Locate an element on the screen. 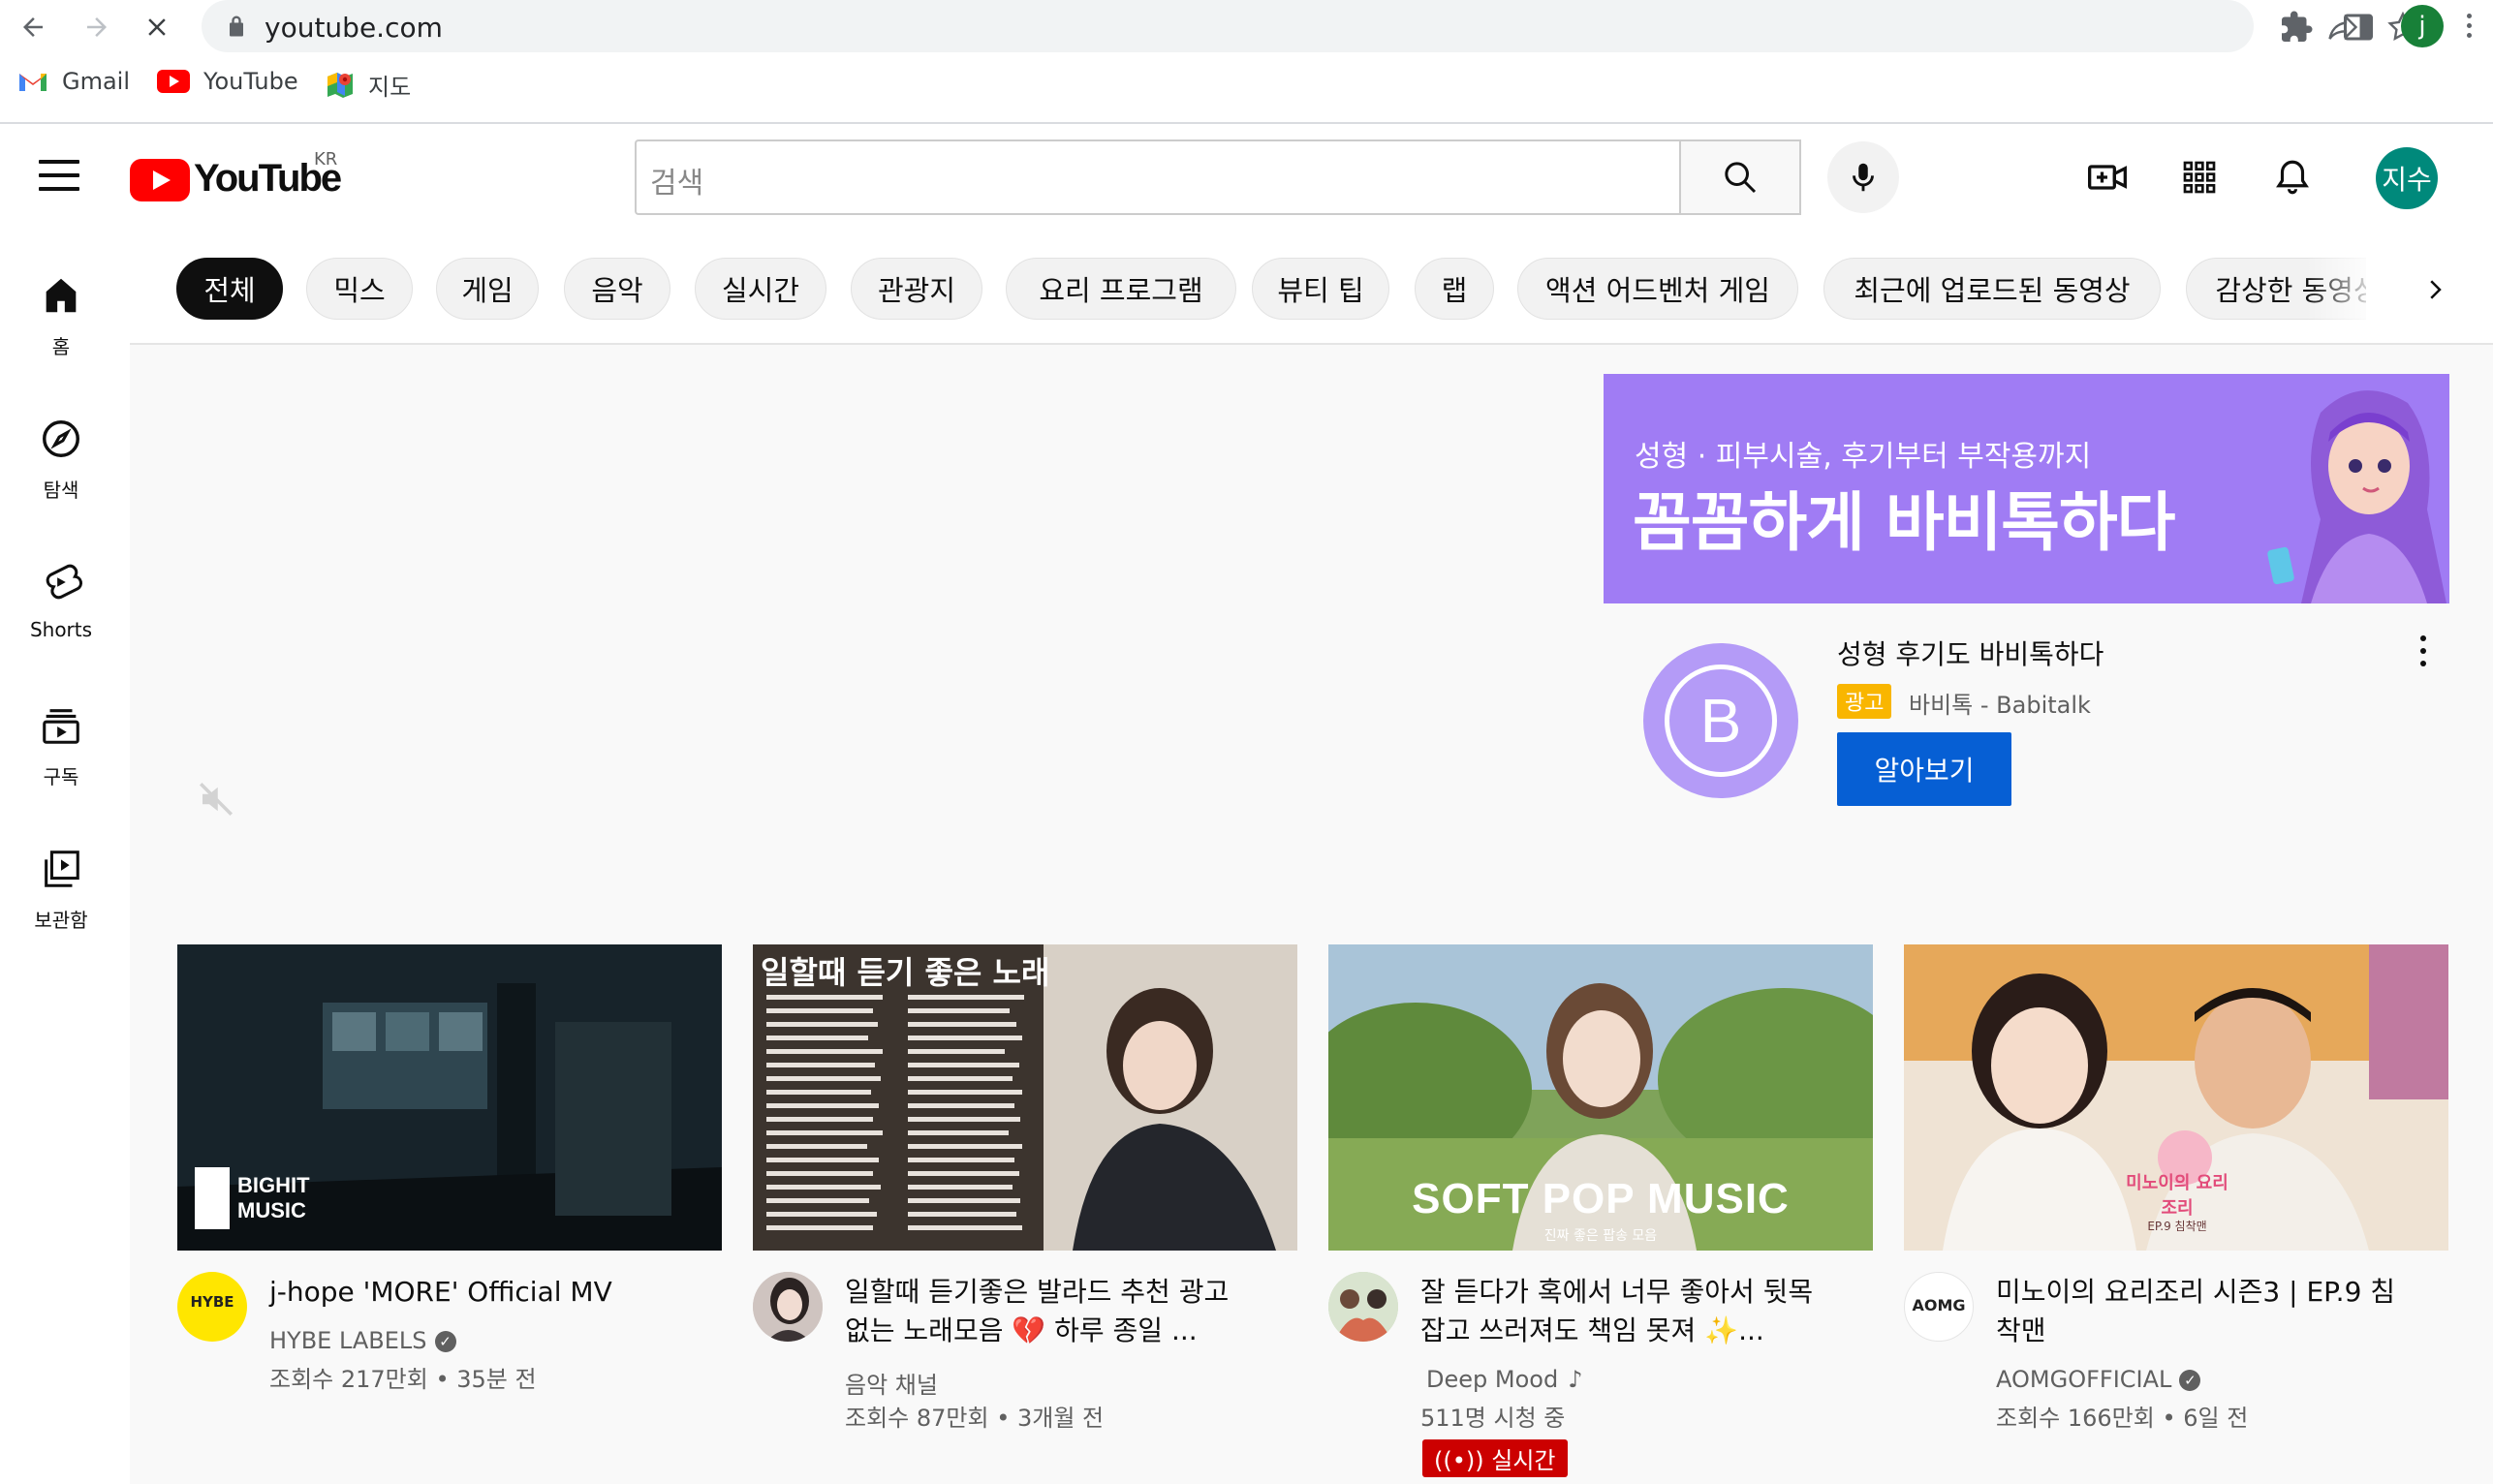  banner-subtitle: 성형 · 피부시술, 후기부터 부작용까지 is located at coordinates (1863, 457).